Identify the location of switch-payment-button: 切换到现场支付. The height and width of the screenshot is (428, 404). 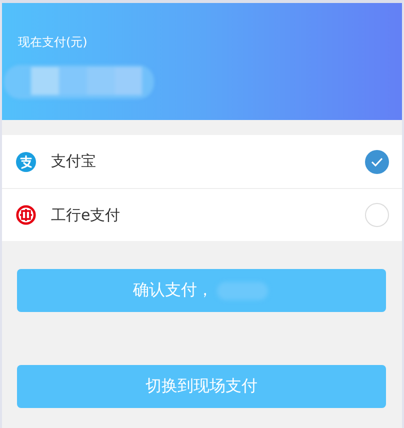
(201, 386).